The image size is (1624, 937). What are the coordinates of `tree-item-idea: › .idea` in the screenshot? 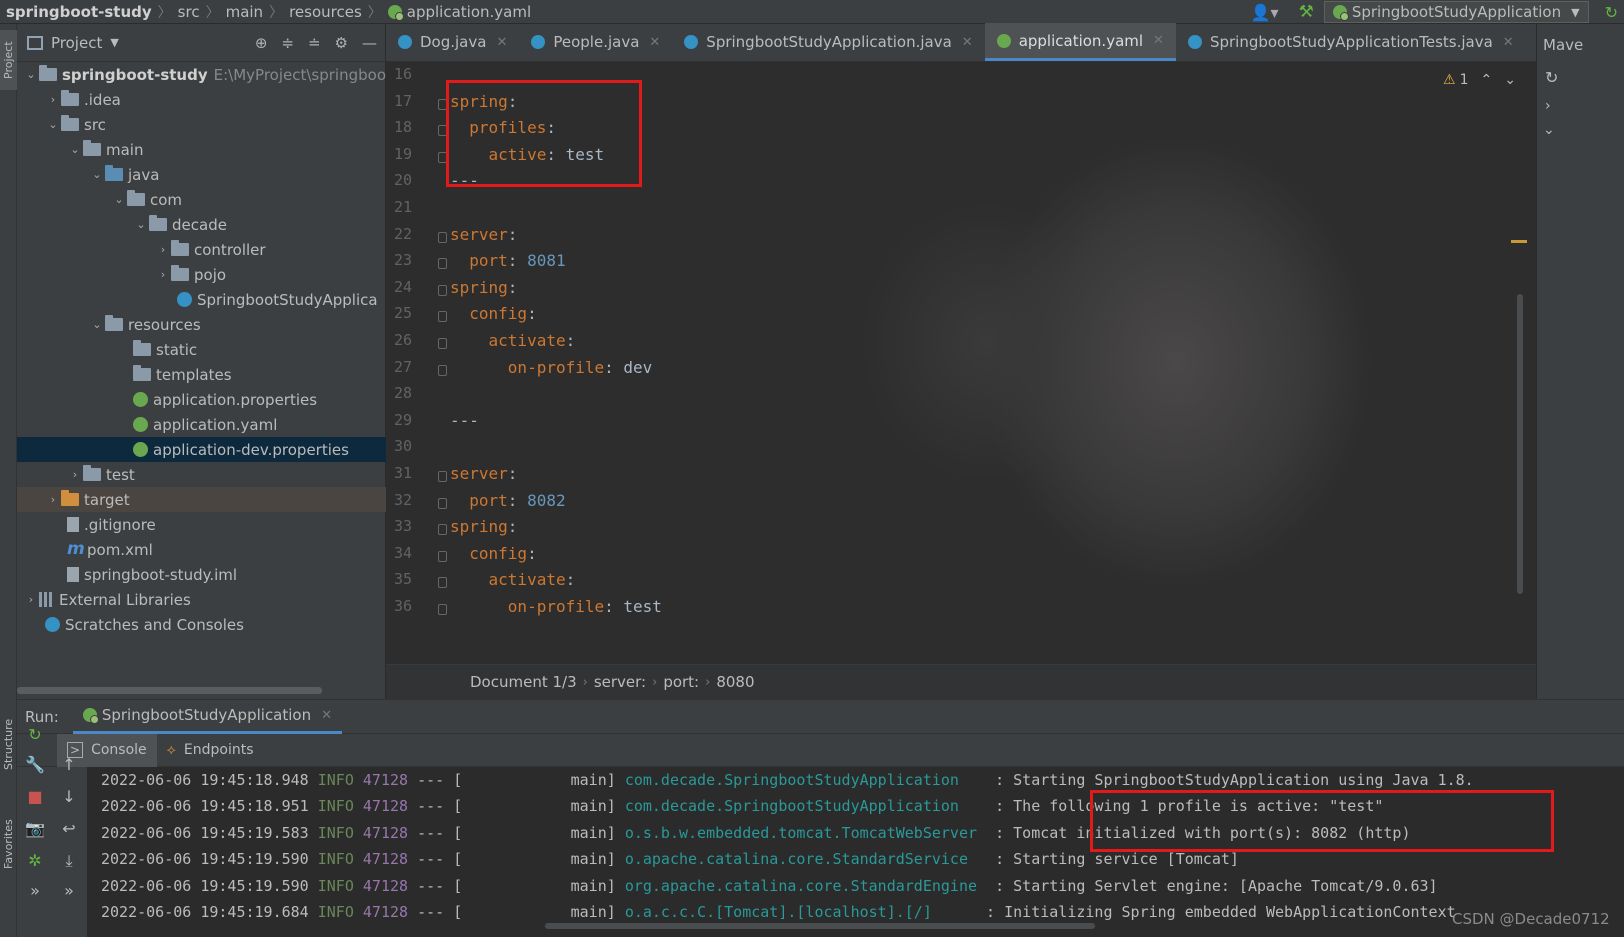 It's located at (201, 99).